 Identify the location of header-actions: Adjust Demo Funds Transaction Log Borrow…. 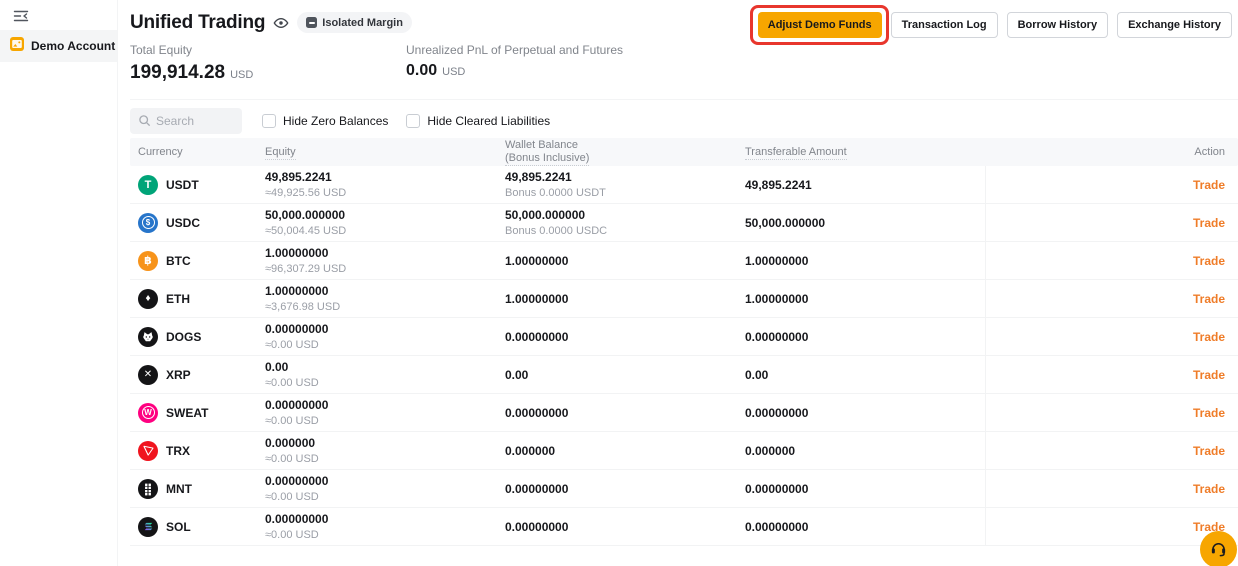
(990, 25).